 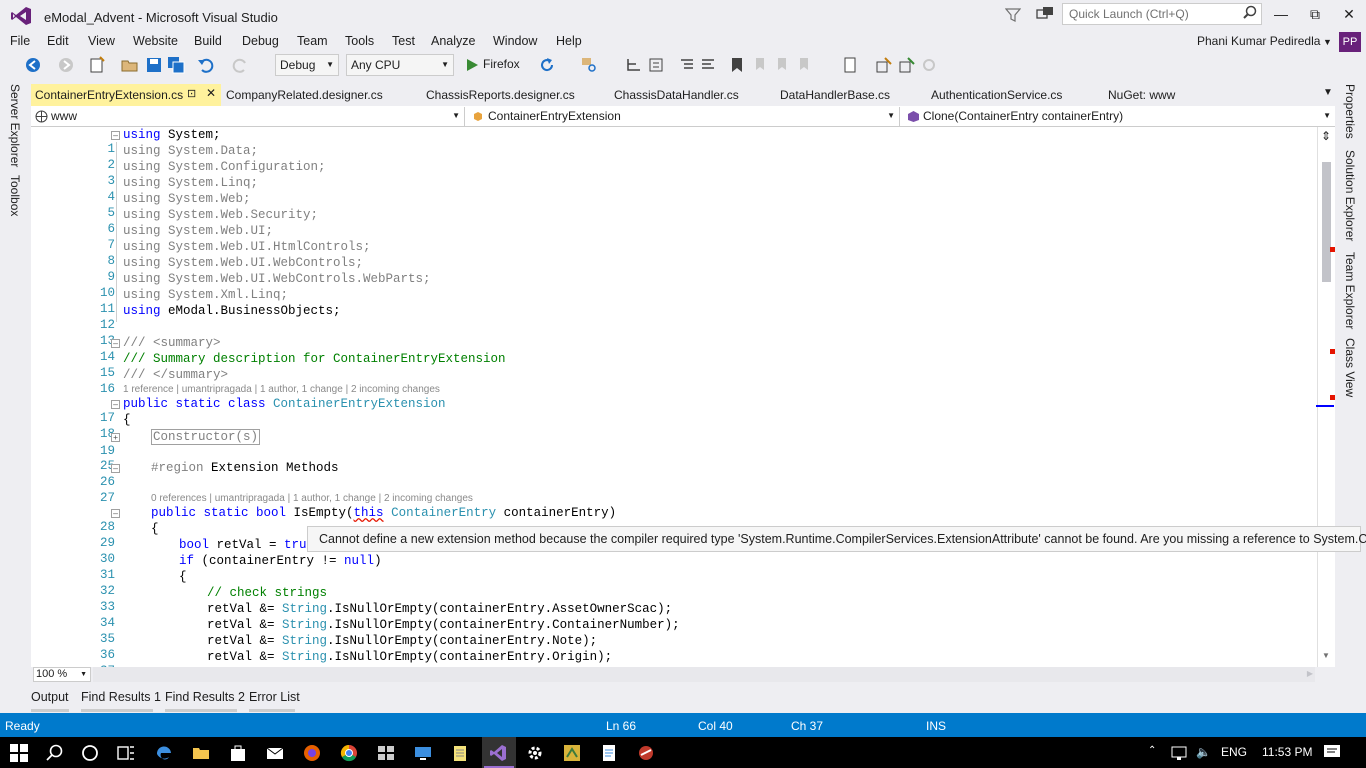 I want to click on remote-desktop-icon, so click(x=386, y=753).